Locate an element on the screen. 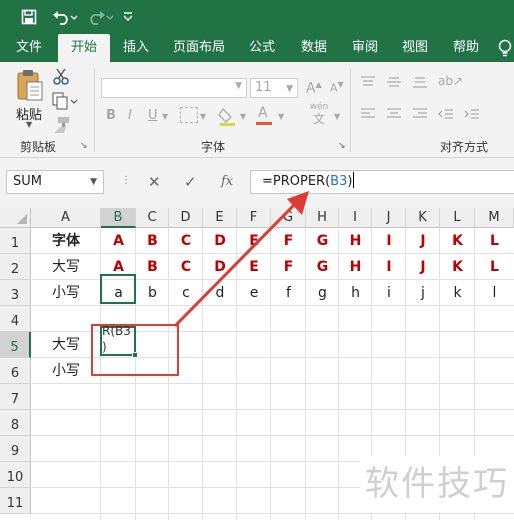 Image resolution: width=514 pixels, height=520 pixels. watermark: 软件技巧 is located at coordinates (437, 484).